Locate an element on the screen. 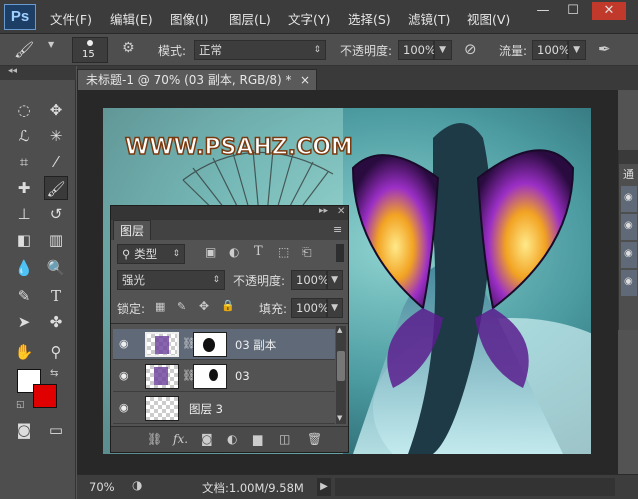 The width and height of the screenshot is (638, 499). lock-all-icon: 🔒 is located at coordinates (228, 305).